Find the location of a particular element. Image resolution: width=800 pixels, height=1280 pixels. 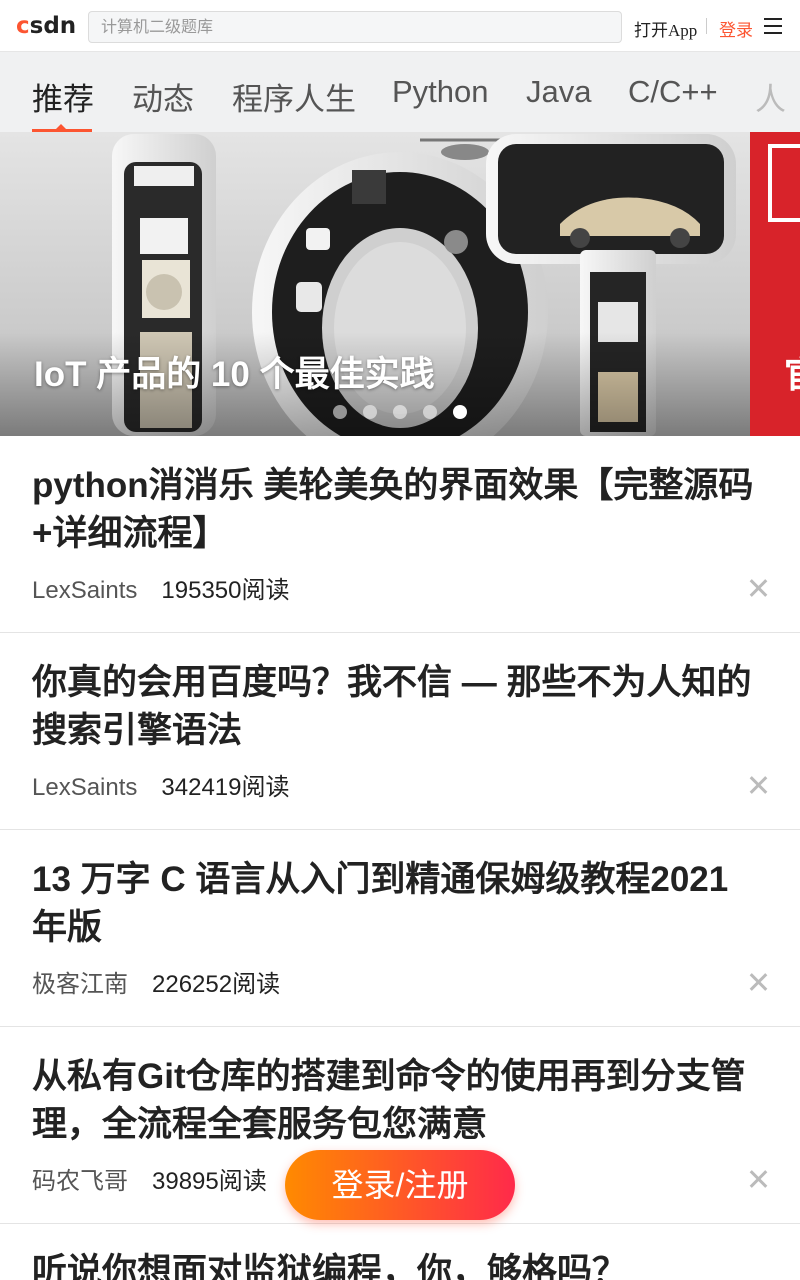

article-title: 听说你想面对监狱编程，你，够格吗？ is located at coordinates (402, 1264).